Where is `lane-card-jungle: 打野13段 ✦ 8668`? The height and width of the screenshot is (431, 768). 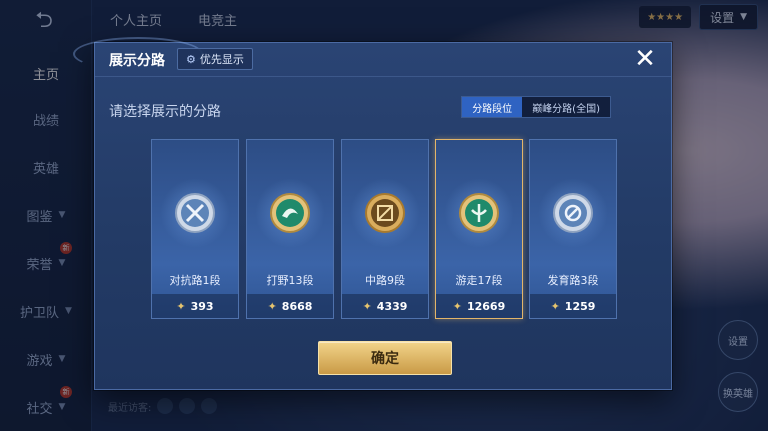 lane-card-jungle: 打野13段 ✦ 8668 is located at coordinates (290, 229).